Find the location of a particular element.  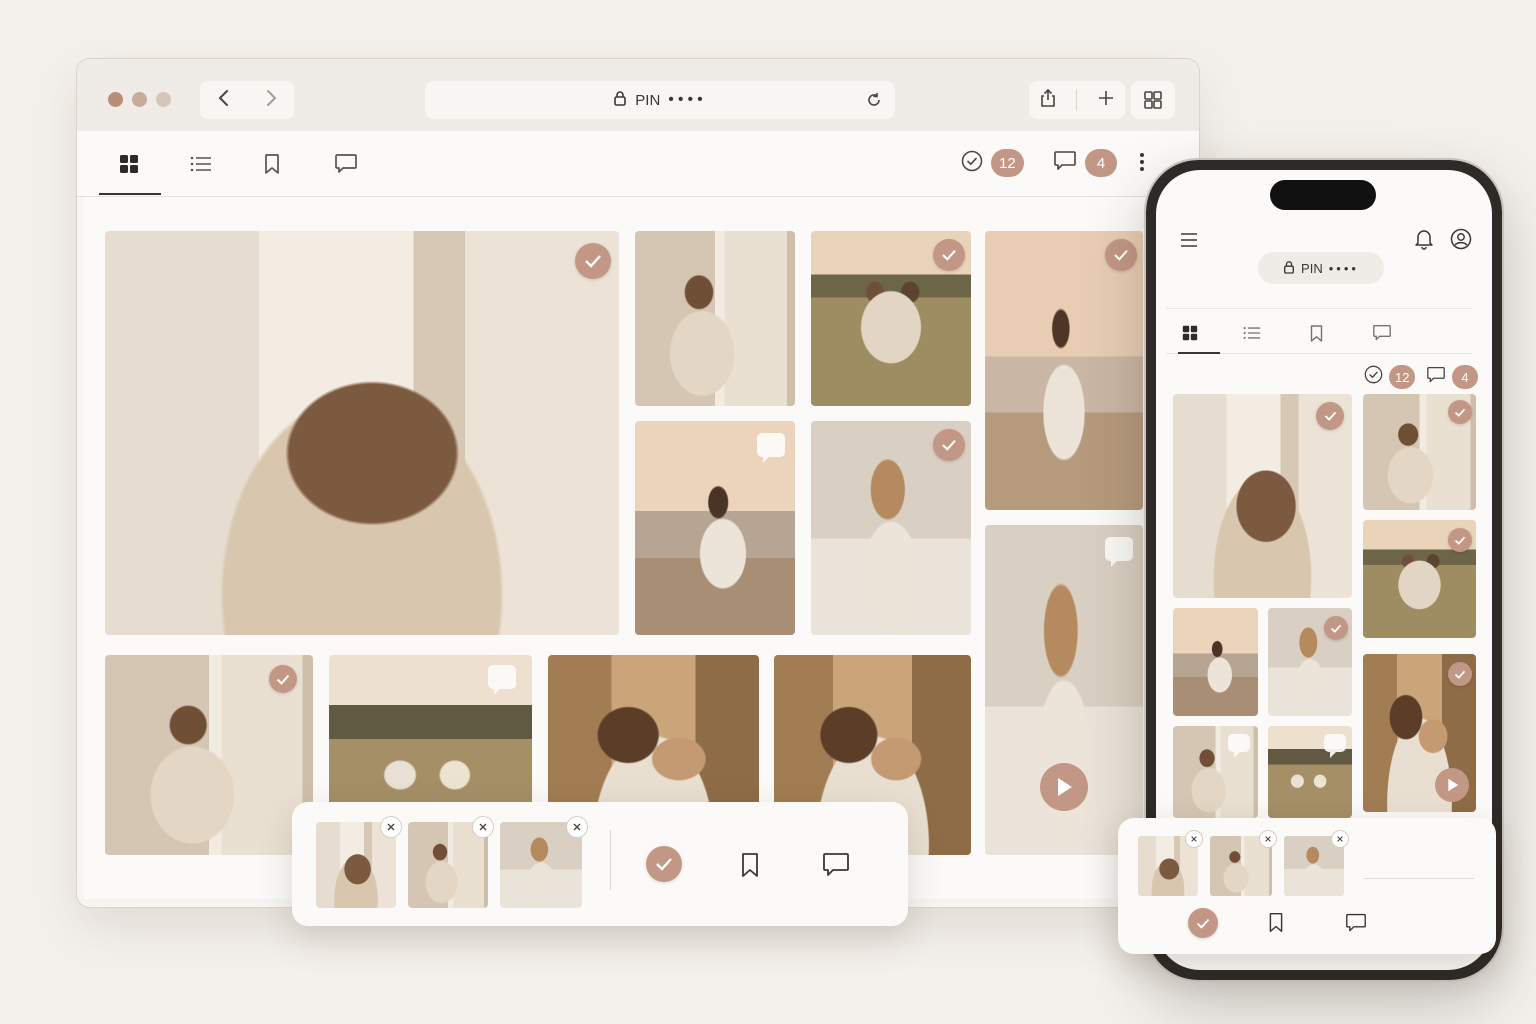

comments-counter: 4 is located at coordinates (1085, 163).